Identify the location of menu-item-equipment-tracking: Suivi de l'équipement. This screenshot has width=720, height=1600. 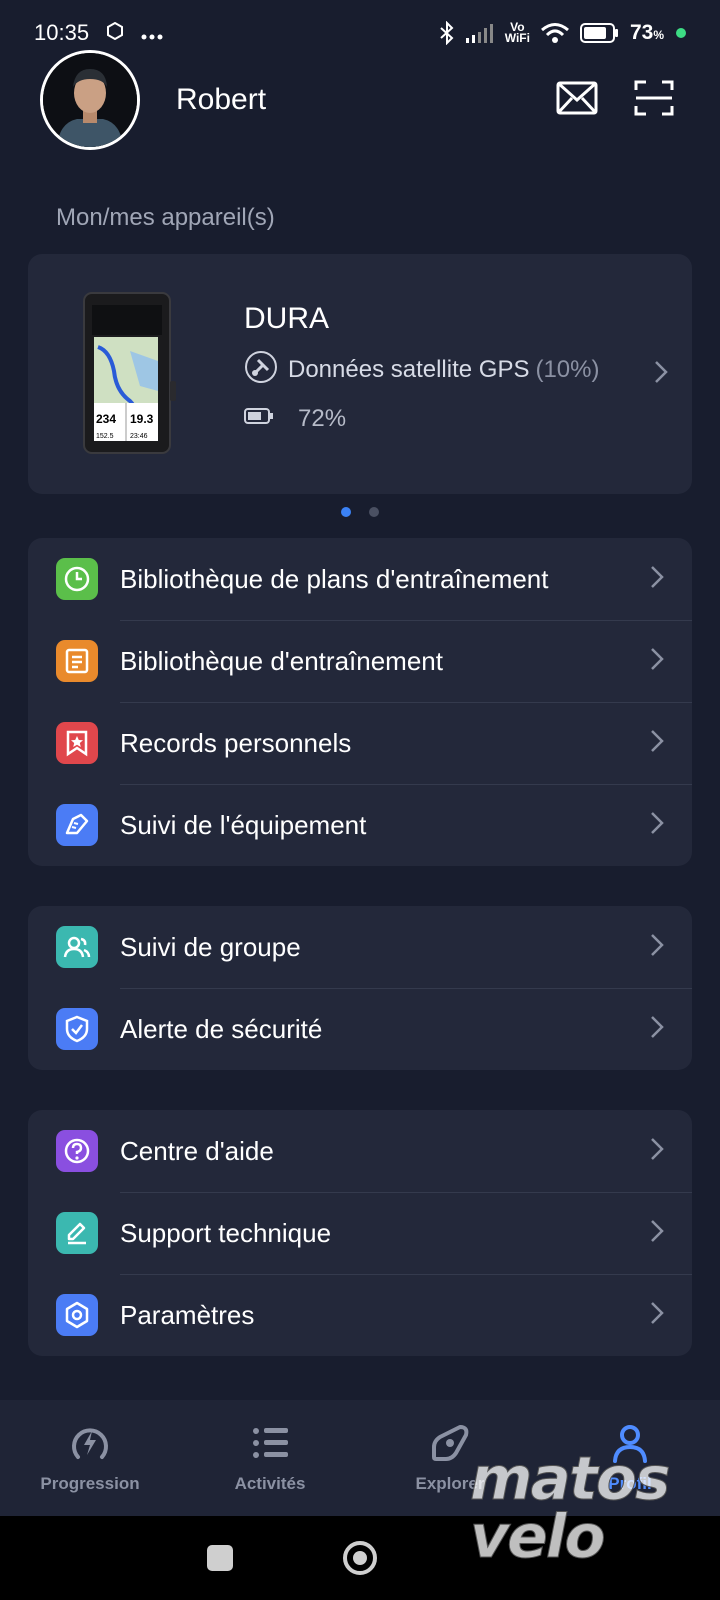
(360, 825).